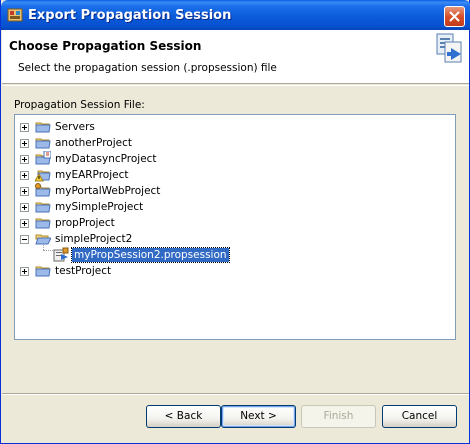 This screenshot has width=470, height=444. What do you see at coordinates (449, 48) in the screenshot?
I see `export-wizard-icon` at bounding box center [449, 48].